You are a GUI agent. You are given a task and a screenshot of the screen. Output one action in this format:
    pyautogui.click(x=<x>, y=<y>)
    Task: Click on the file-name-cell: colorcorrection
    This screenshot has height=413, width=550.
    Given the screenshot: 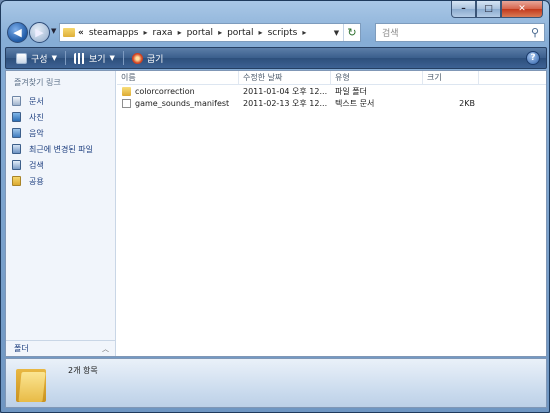 What is the action you would take?
    pyautogui.click(x=178, y=91)
    